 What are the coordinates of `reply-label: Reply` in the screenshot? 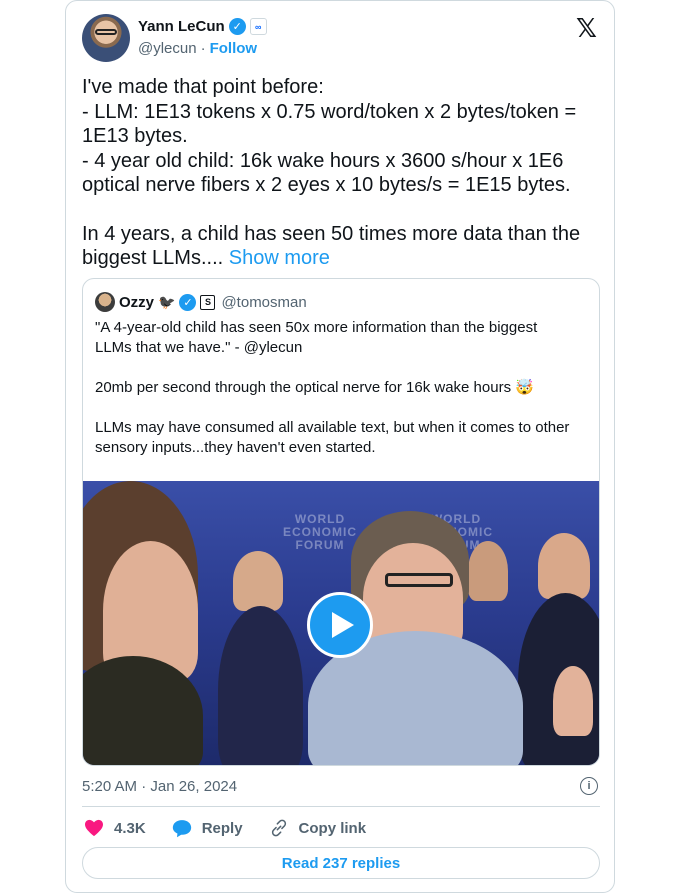 It's located at (222, 828).